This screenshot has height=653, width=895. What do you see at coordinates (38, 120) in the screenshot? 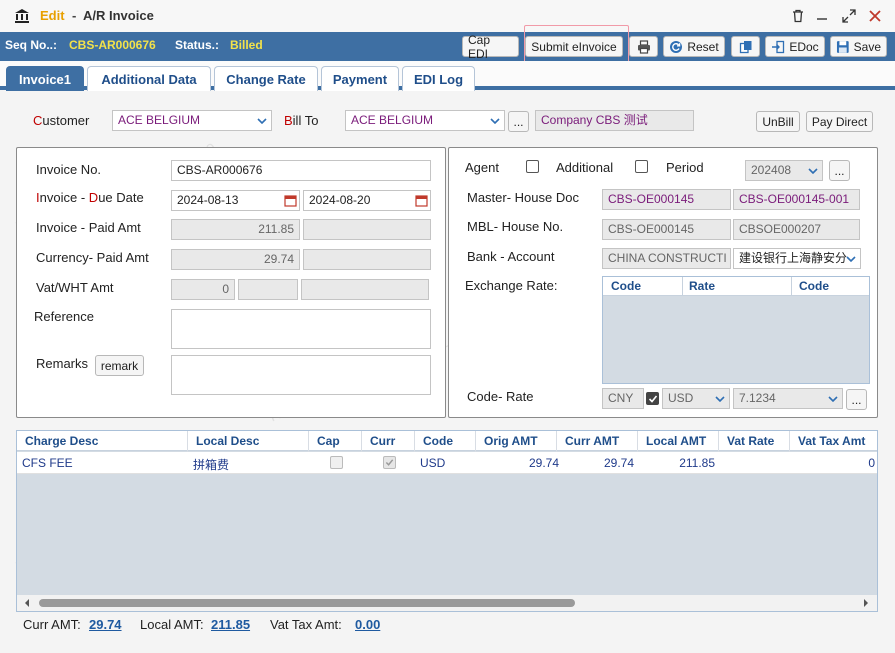
I see `customer-label-initial: C` at bounding box center [38, 120].